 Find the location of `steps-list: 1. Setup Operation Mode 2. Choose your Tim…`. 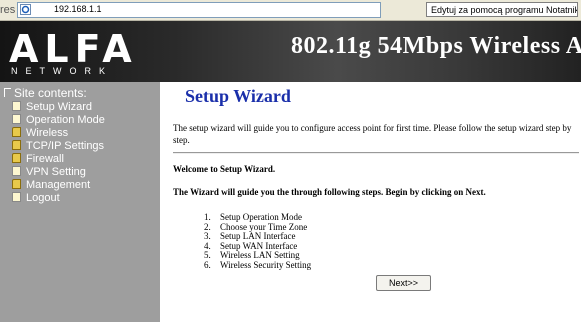

steps-list: 1. Setup Operation Mode 2. Choose your Tim… is located at coordinates (258, 241).